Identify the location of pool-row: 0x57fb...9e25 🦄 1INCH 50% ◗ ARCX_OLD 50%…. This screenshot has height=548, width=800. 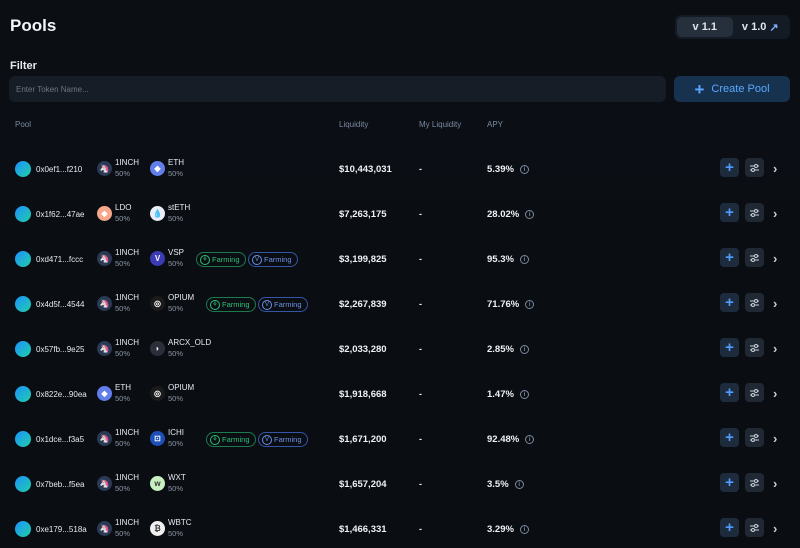
(400, 356).